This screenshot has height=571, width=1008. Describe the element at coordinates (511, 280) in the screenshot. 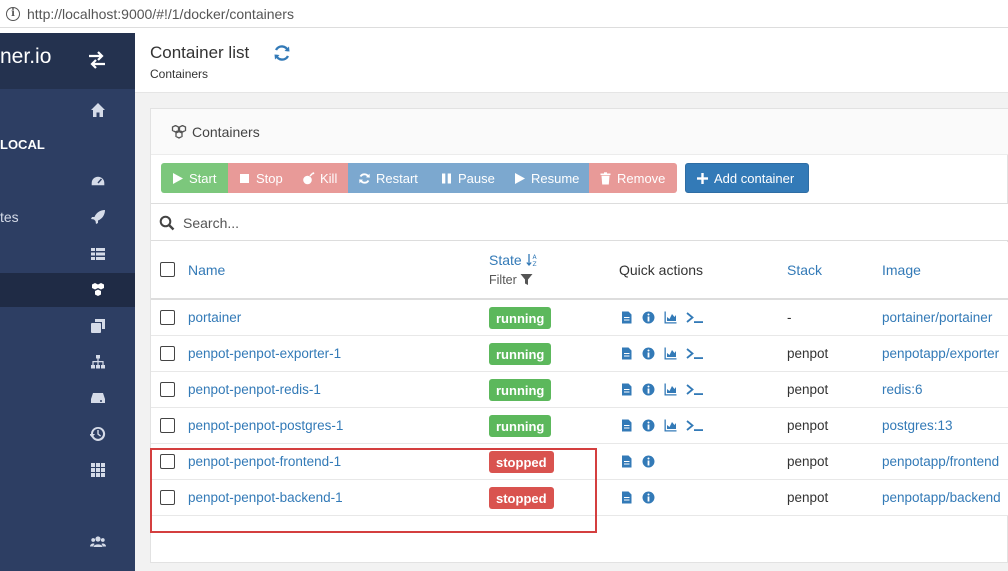

I see `state-filter: Filter` at that location.